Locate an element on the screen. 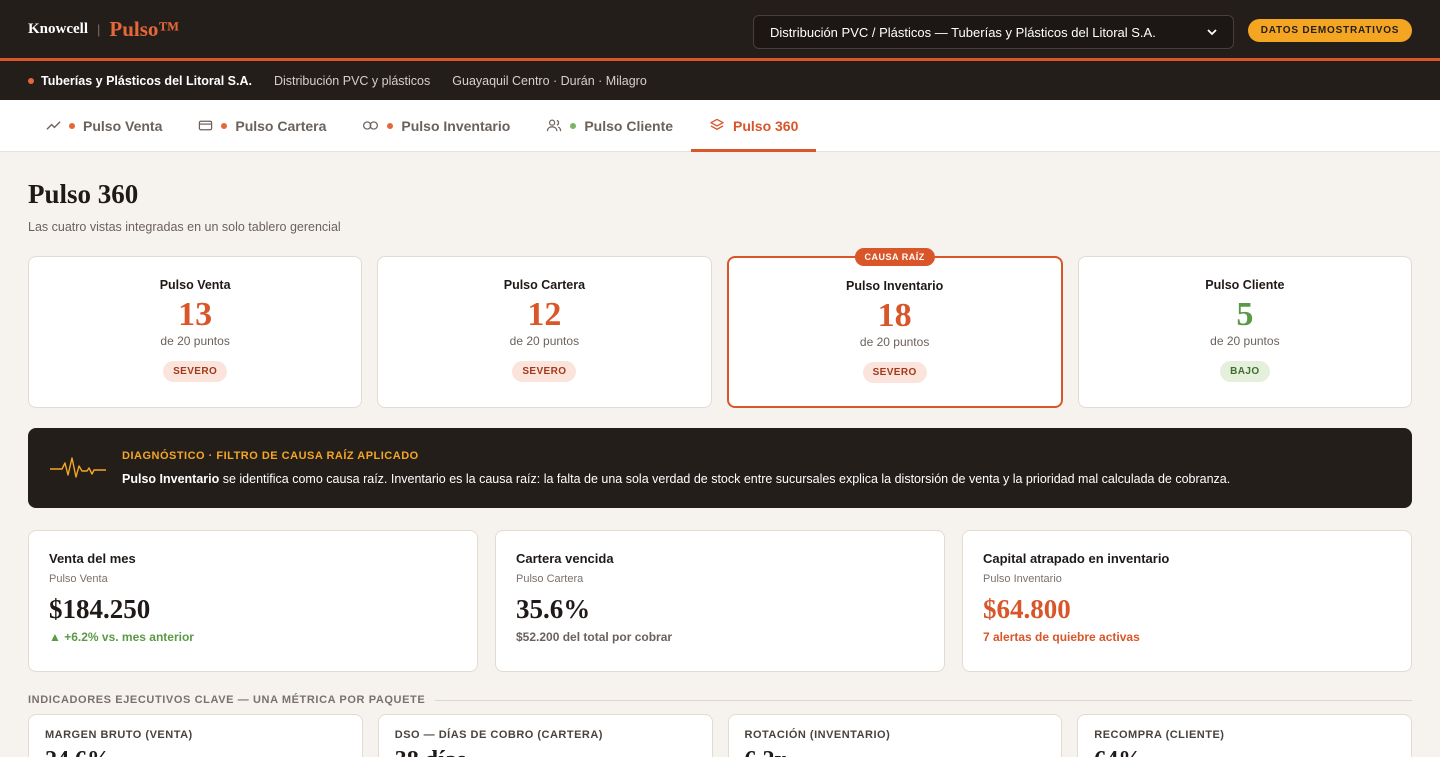  exec-metric-card: ROTACIÓN (INVENTARIO) 6.2x is located at coordinates (895, 735).